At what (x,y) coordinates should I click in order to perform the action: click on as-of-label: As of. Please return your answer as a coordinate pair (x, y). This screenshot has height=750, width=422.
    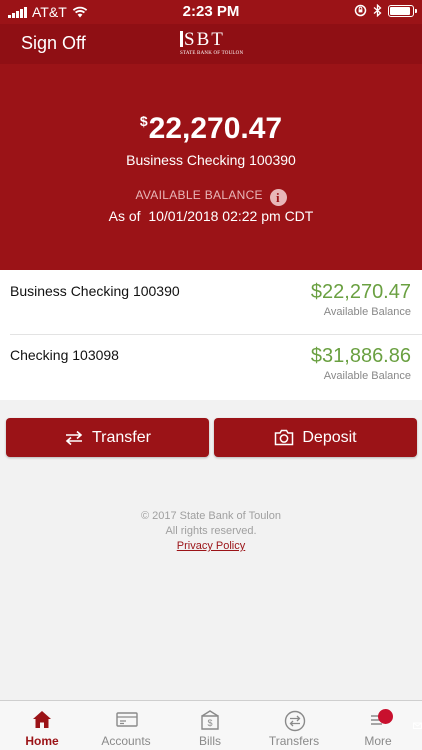
    Looking at the image, I should click on (124, 216).